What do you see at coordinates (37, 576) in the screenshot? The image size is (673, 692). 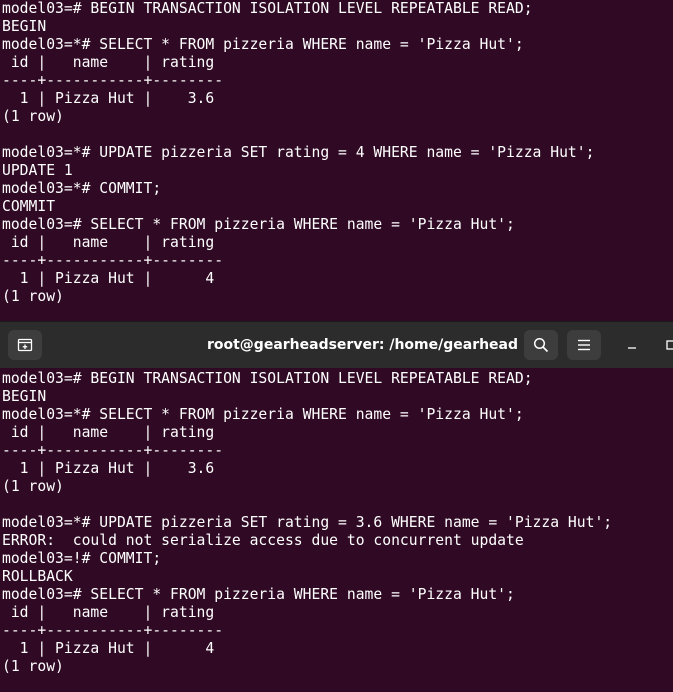 I see `terminal-line: ROLLBACK` at bounding box center [37, 576].